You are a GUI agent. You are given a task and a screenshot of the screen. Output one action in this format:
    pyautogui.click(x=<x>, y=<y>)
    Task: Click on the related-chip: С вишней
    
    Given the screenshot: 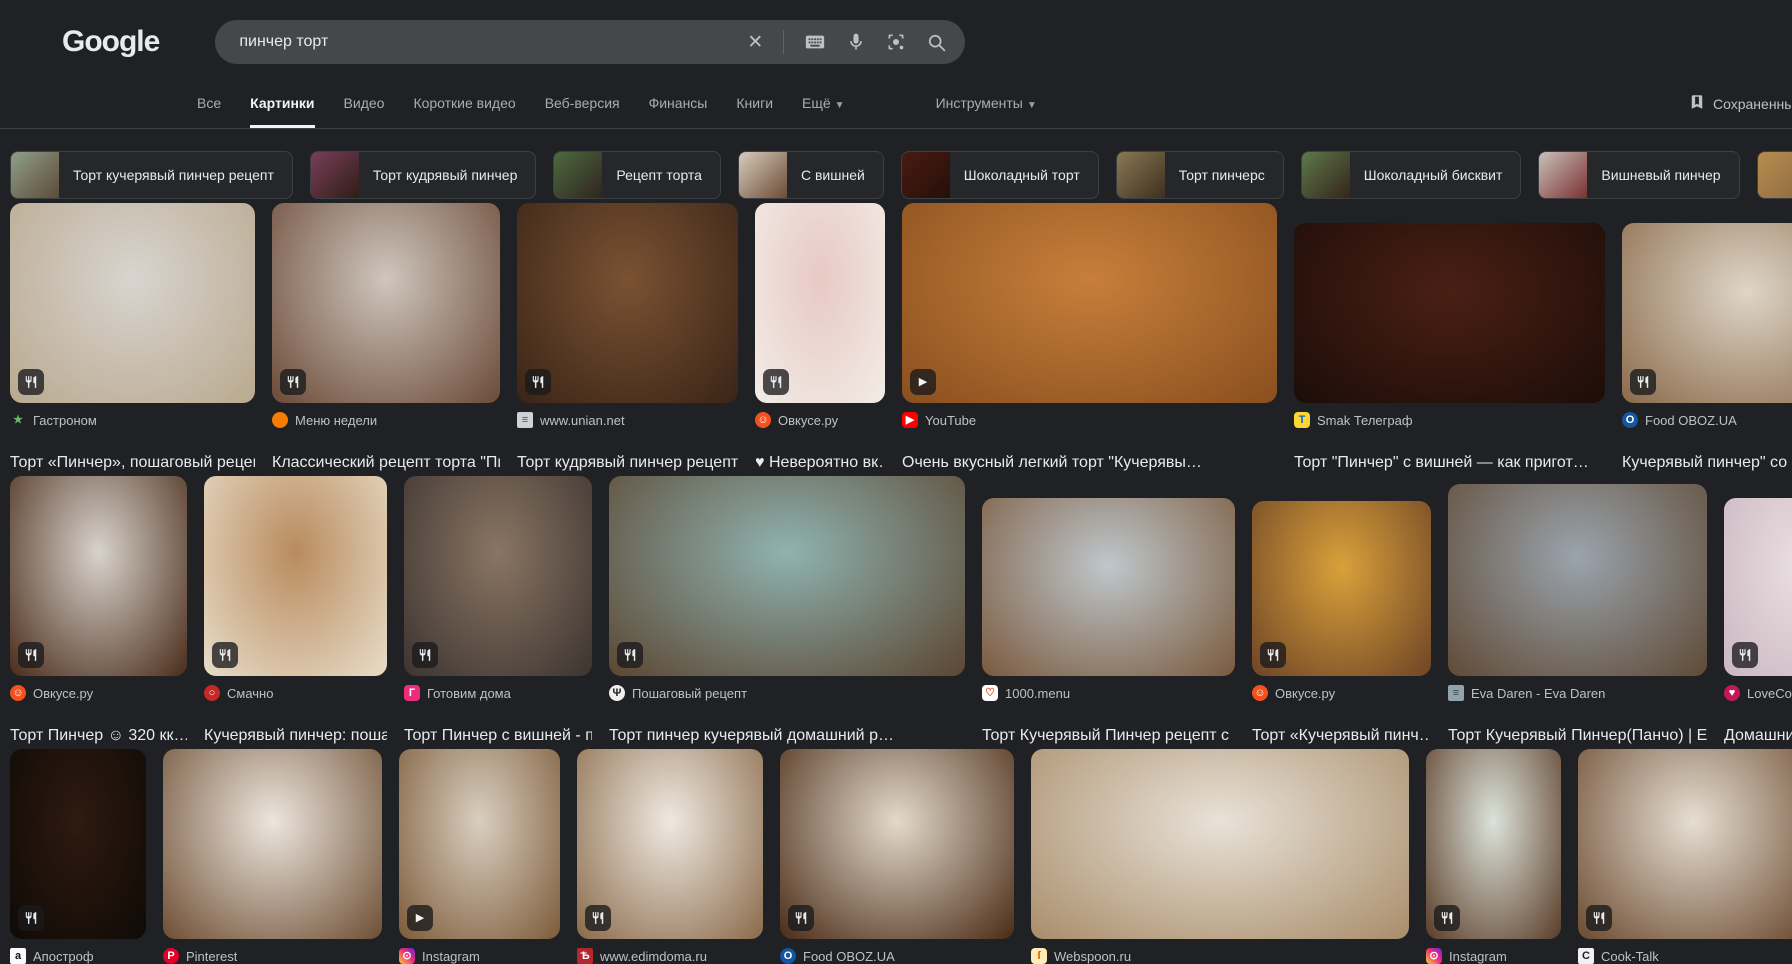 What is the action you would take?
    pyautogui.click(x=810, y=175)
    